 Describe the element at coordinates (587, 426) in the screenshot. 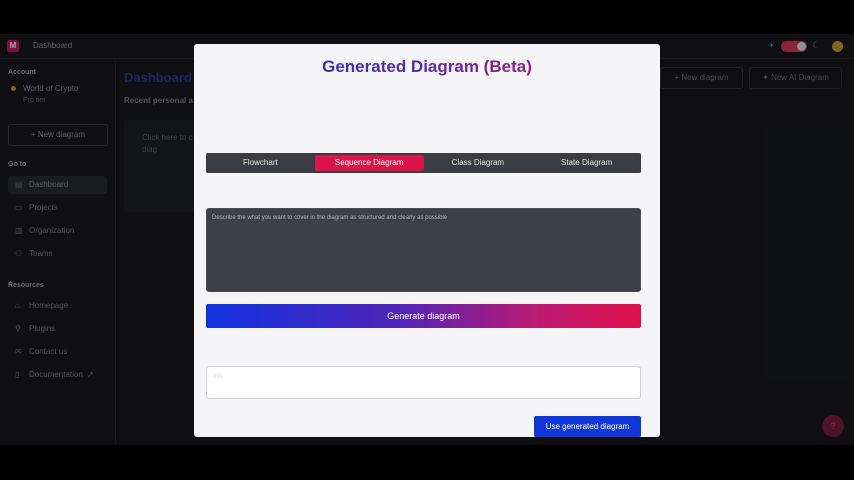

I see `use-generated-diagram-button: Use generated diagram` at that location.